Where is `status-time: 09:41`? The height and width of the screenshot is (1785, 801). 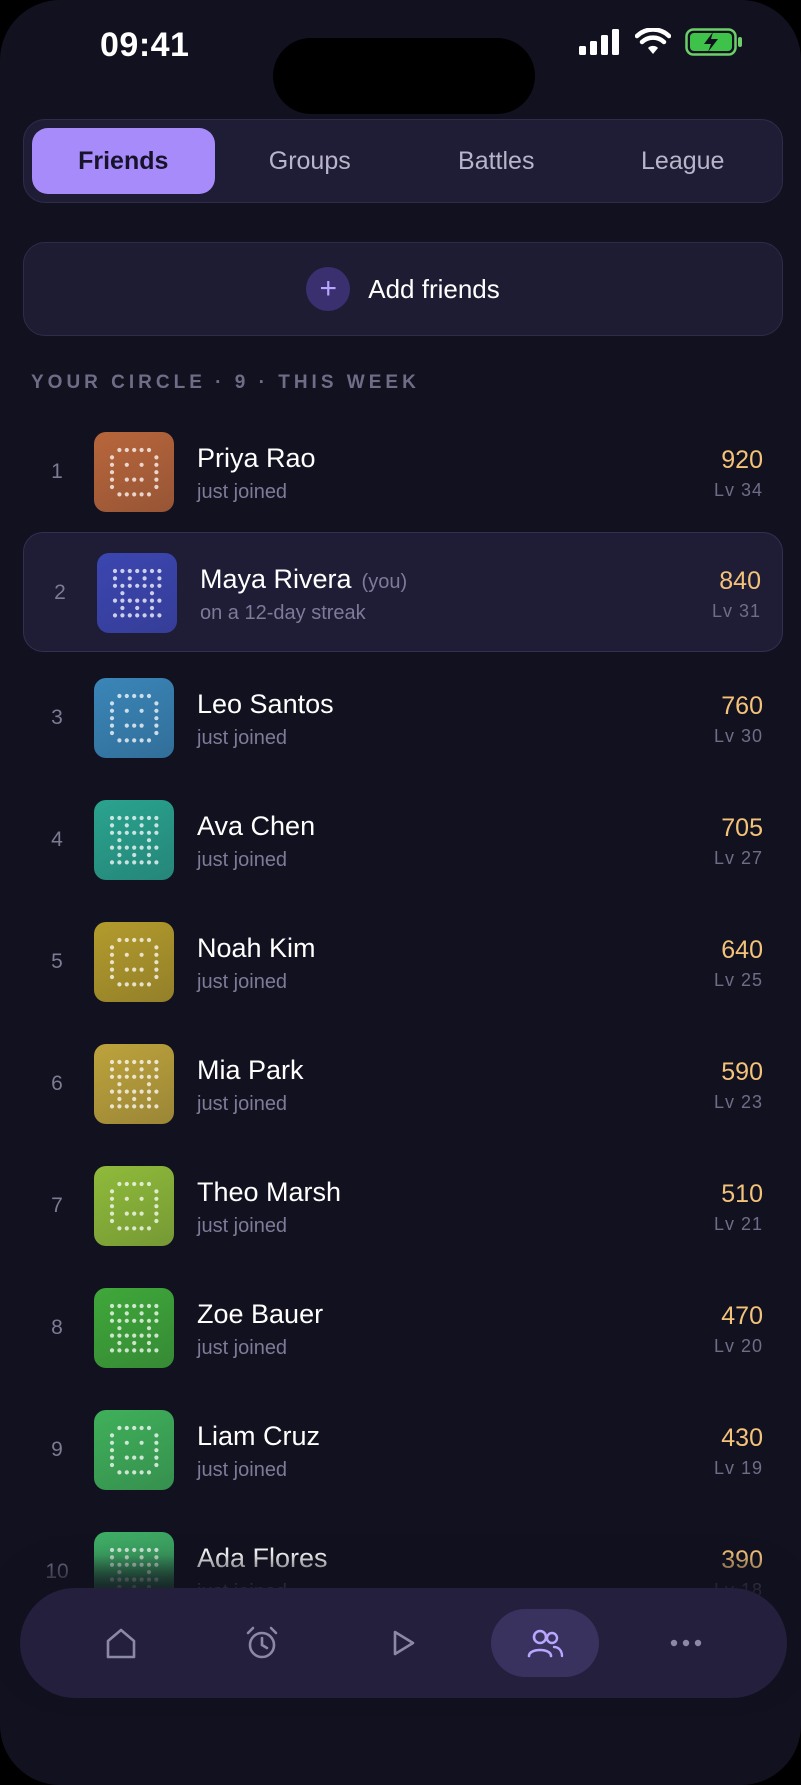 status-time: 09:41 is located at coordinates (145, 45).